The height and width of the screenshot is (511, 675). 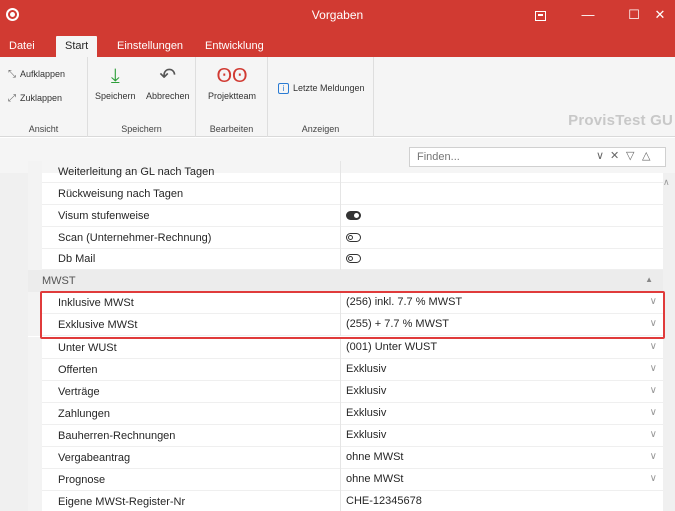 What do you see at coordinates (337, 43) in the screenshot?
I see `ribbon-tab-bar: Datei Start Einstellungen Entwicklung` at bounding box center [337, 43].